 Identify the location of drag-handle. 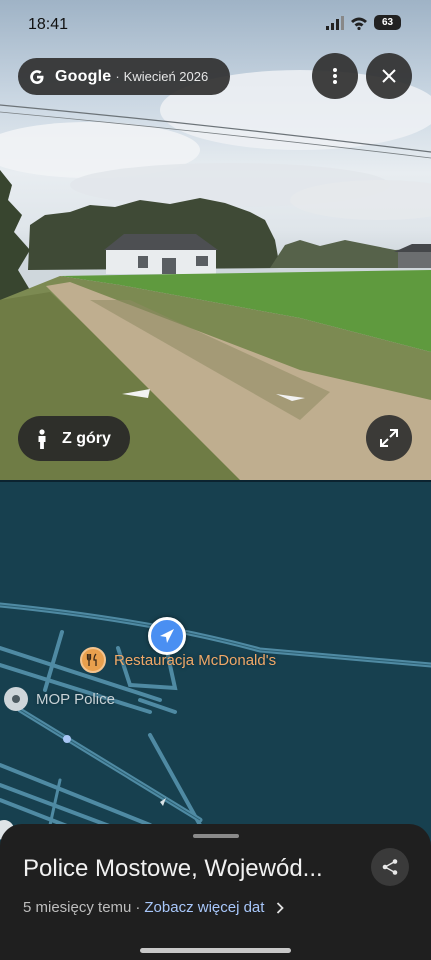
(216, 836).